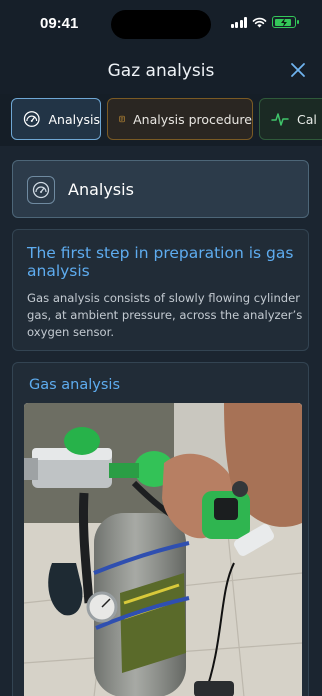 The width and height of the screenshot is (322, 696). I want to click on tab-calibration: Cal, so click(290, 119).